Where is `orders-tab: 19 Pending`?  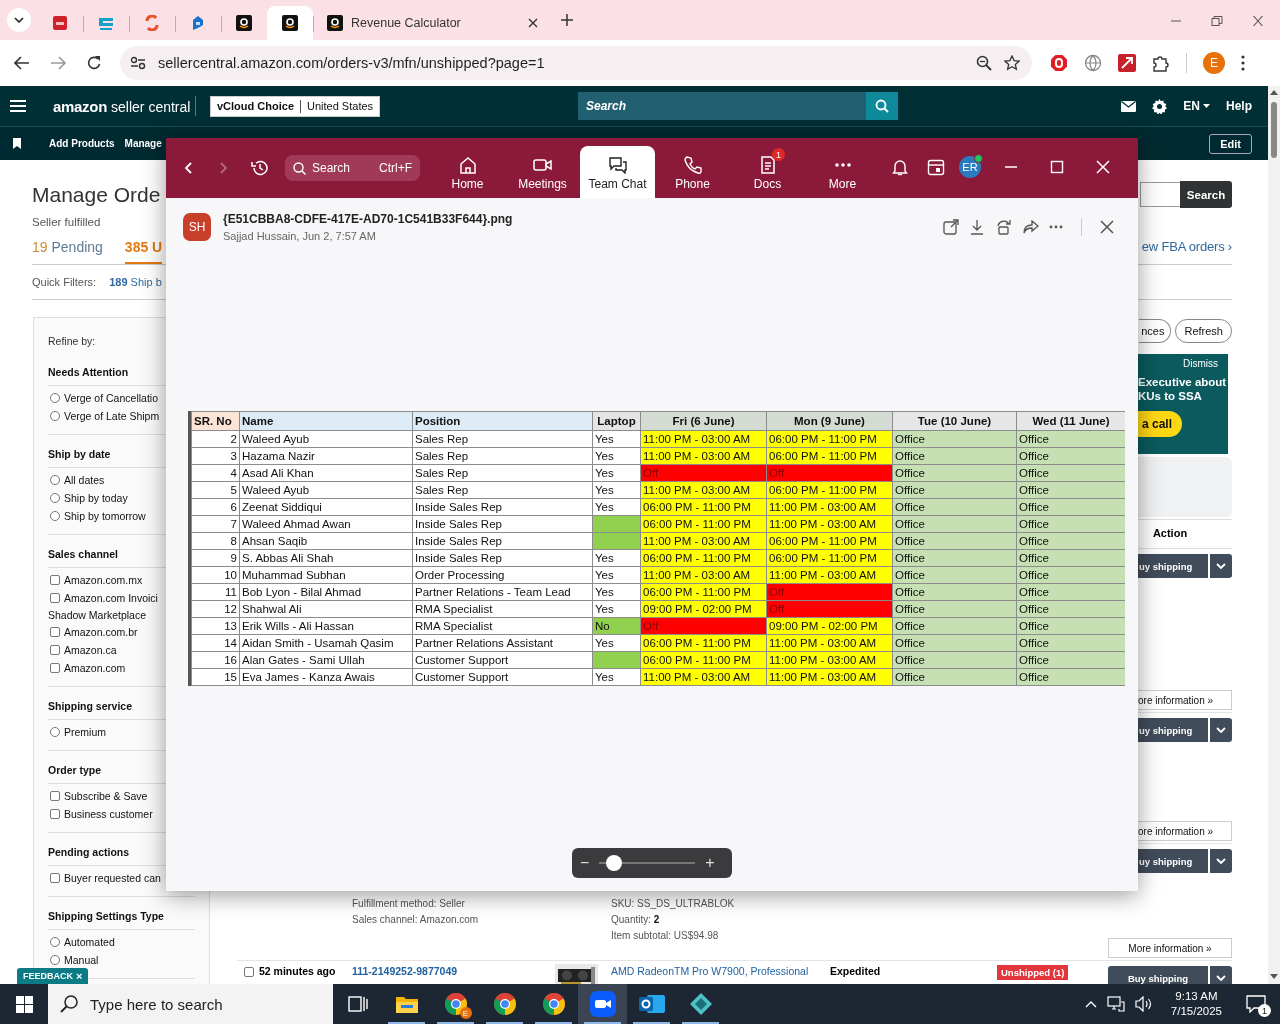 orders-tab: 19 Pending is located at coordinates (67, 249).